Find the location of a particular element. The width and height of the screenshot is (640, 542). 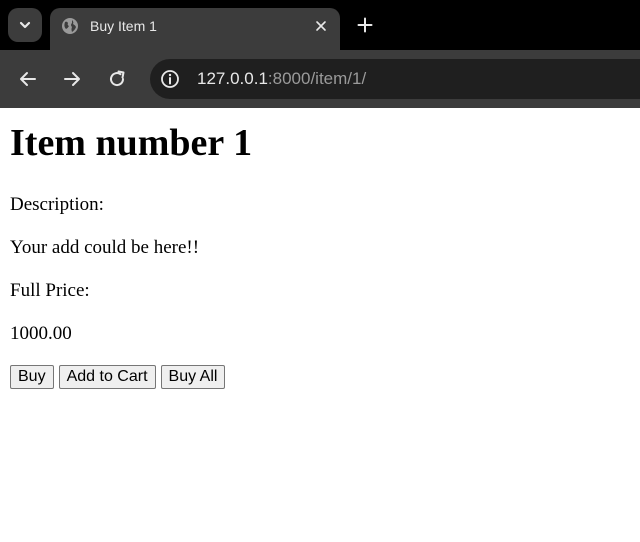

new-tab-button is located at coordinates (365, 25).